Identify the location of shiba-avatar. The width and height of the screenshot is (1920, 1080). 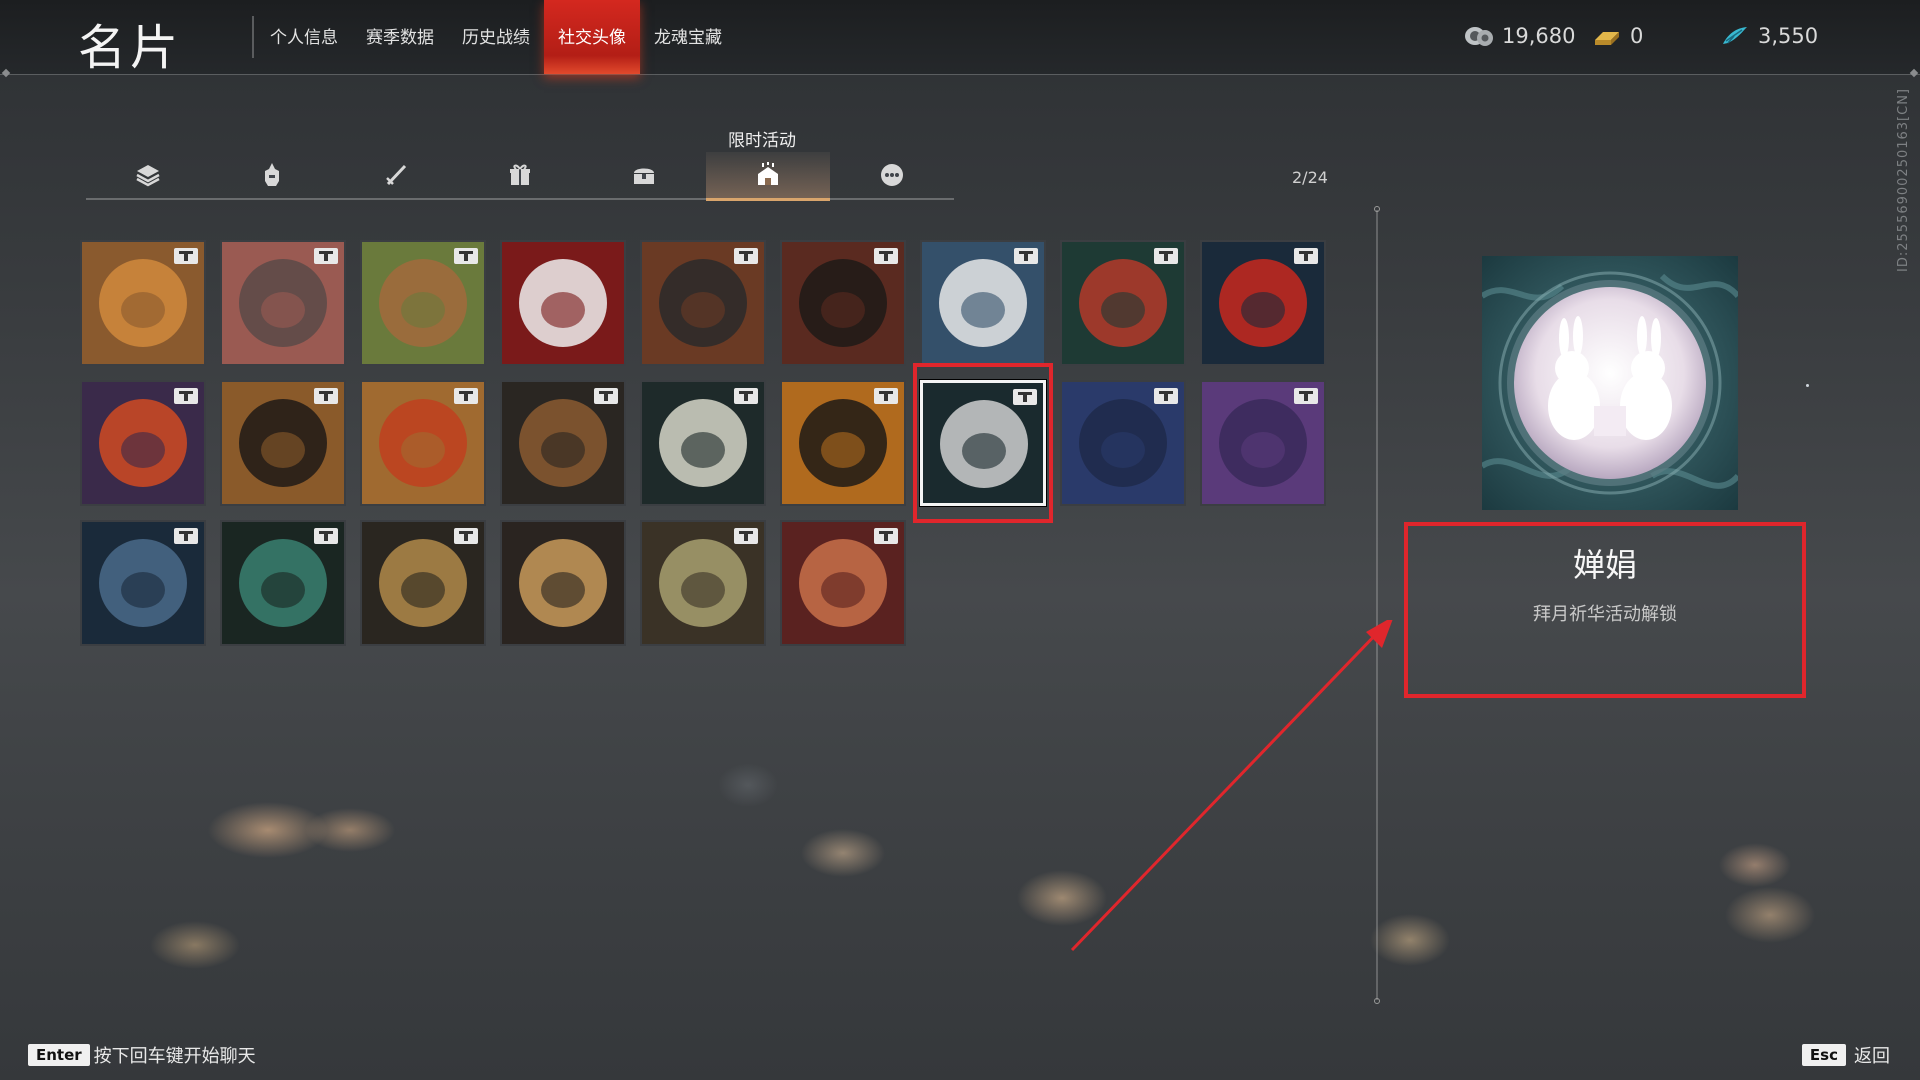
(143, 303).